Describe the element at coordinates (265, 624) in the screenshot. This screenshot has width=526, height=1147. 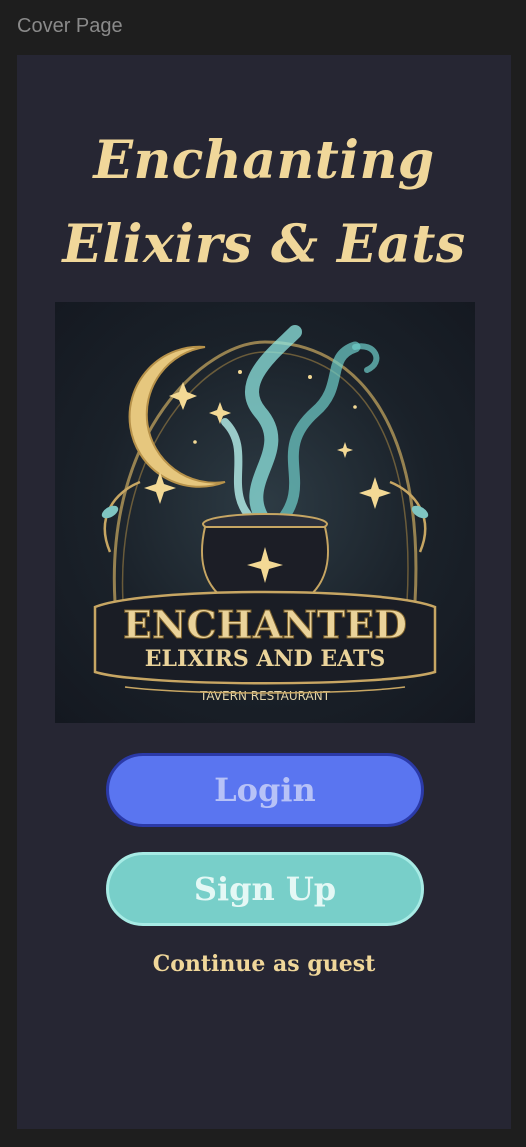
I see `logo-line-1: ENCHANTED` at that location.